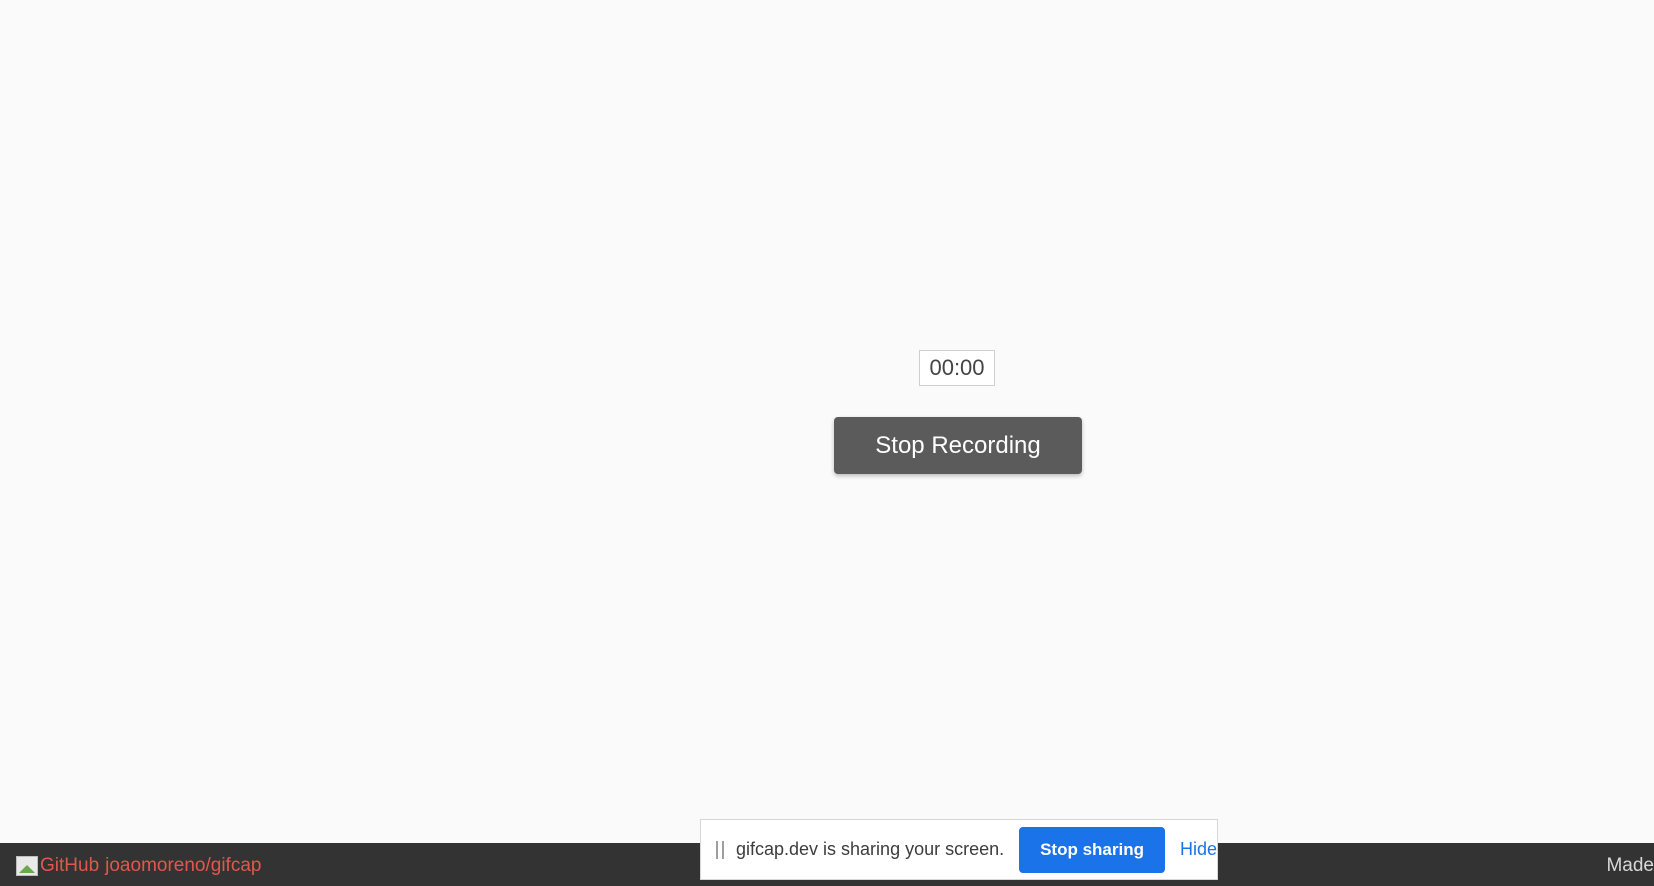  I want to click on github-logo-image: GitHub, so click(57, 866).